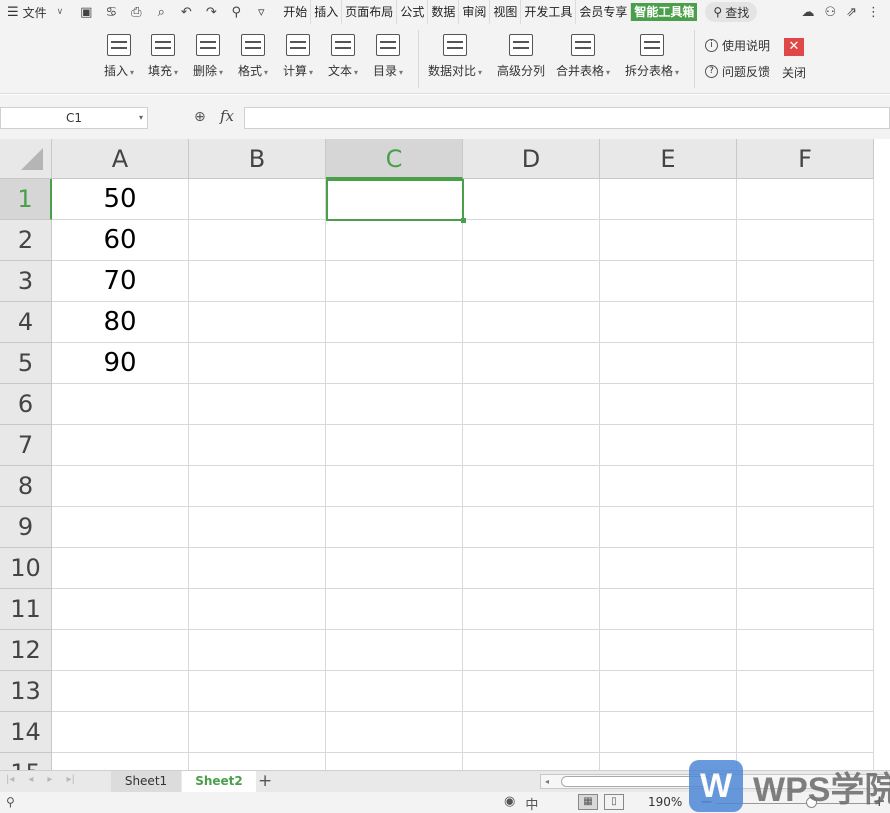 This screenshot has height=813, width=890. Describe the element at coordinates (120, 761) in the screenshot. I see `cell-a15` at that location.